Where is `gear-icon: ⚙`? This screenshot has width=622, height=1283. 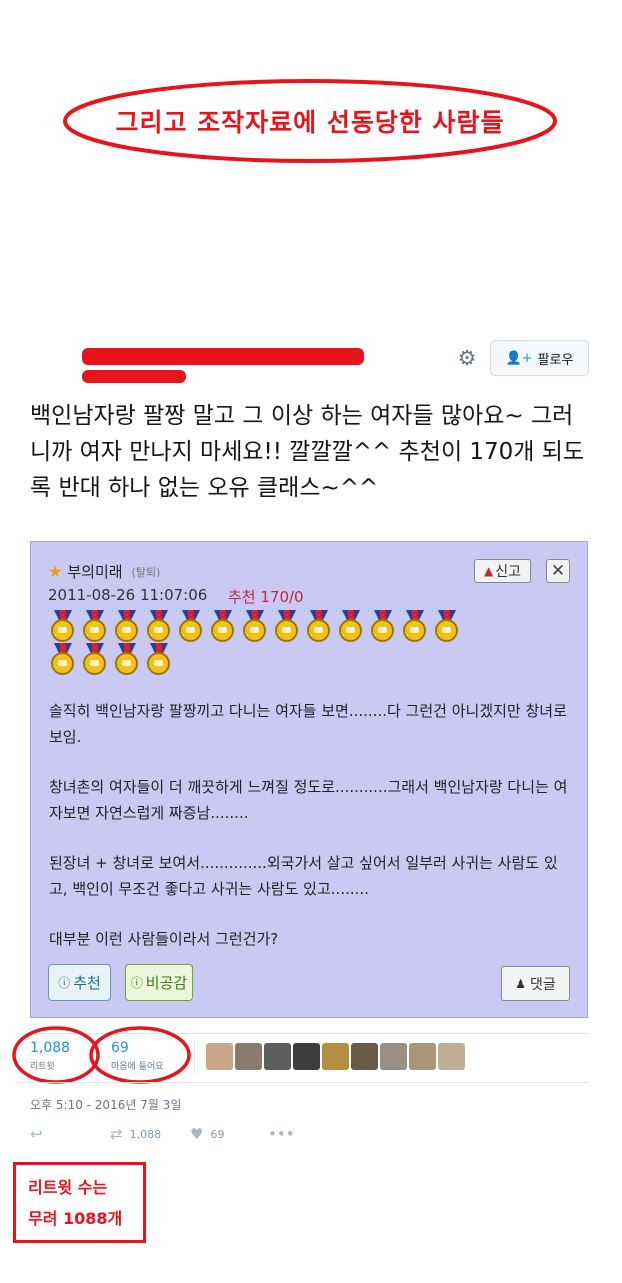 gear-icon: ⚙ is located at coordinates (467, 358).